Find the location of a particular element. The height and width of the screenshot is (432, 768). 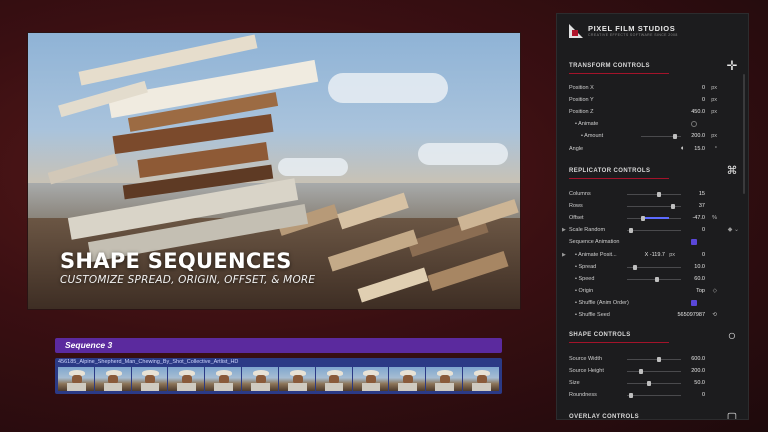

speed-slider is located at coordinates (654, 279).